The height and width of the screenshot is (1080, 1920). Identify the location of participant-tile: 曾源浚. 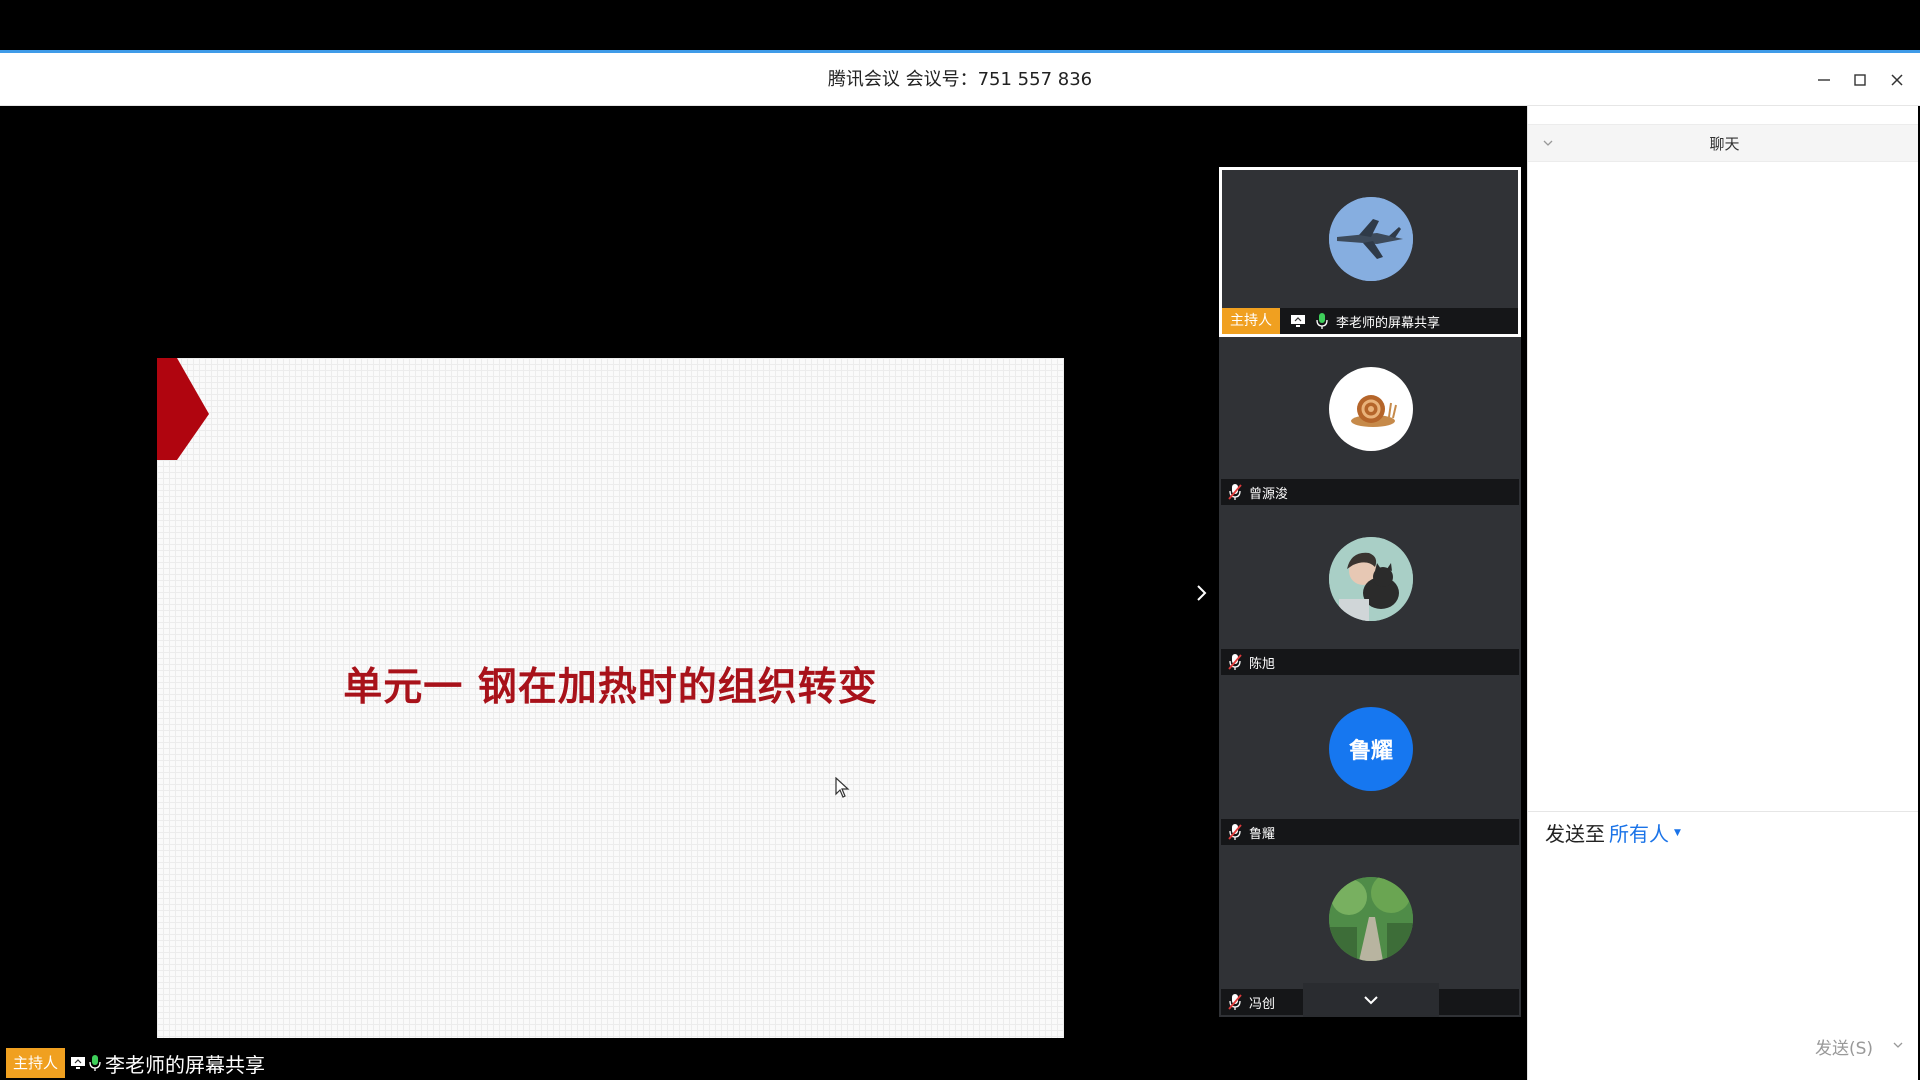
(1370, 422).